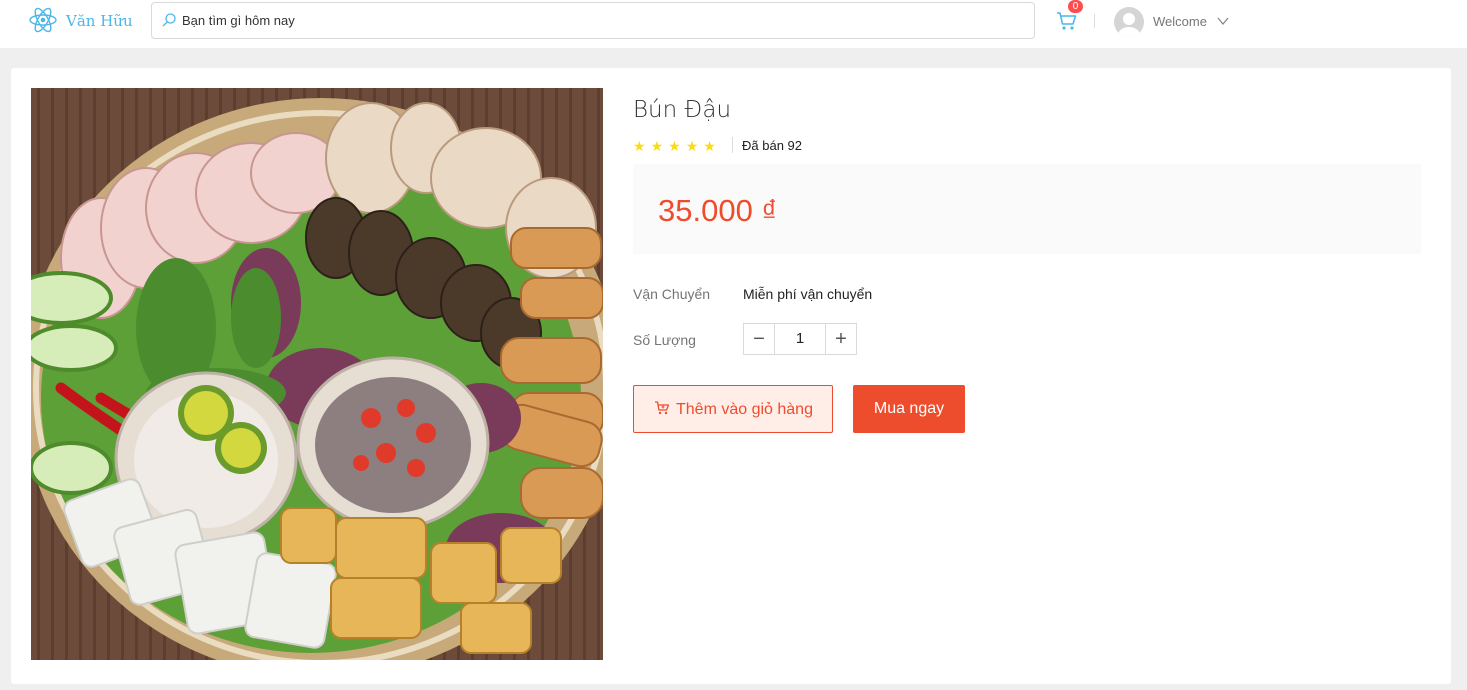  I want to click on brand-name: Văn Hữu, so click(99, 21).